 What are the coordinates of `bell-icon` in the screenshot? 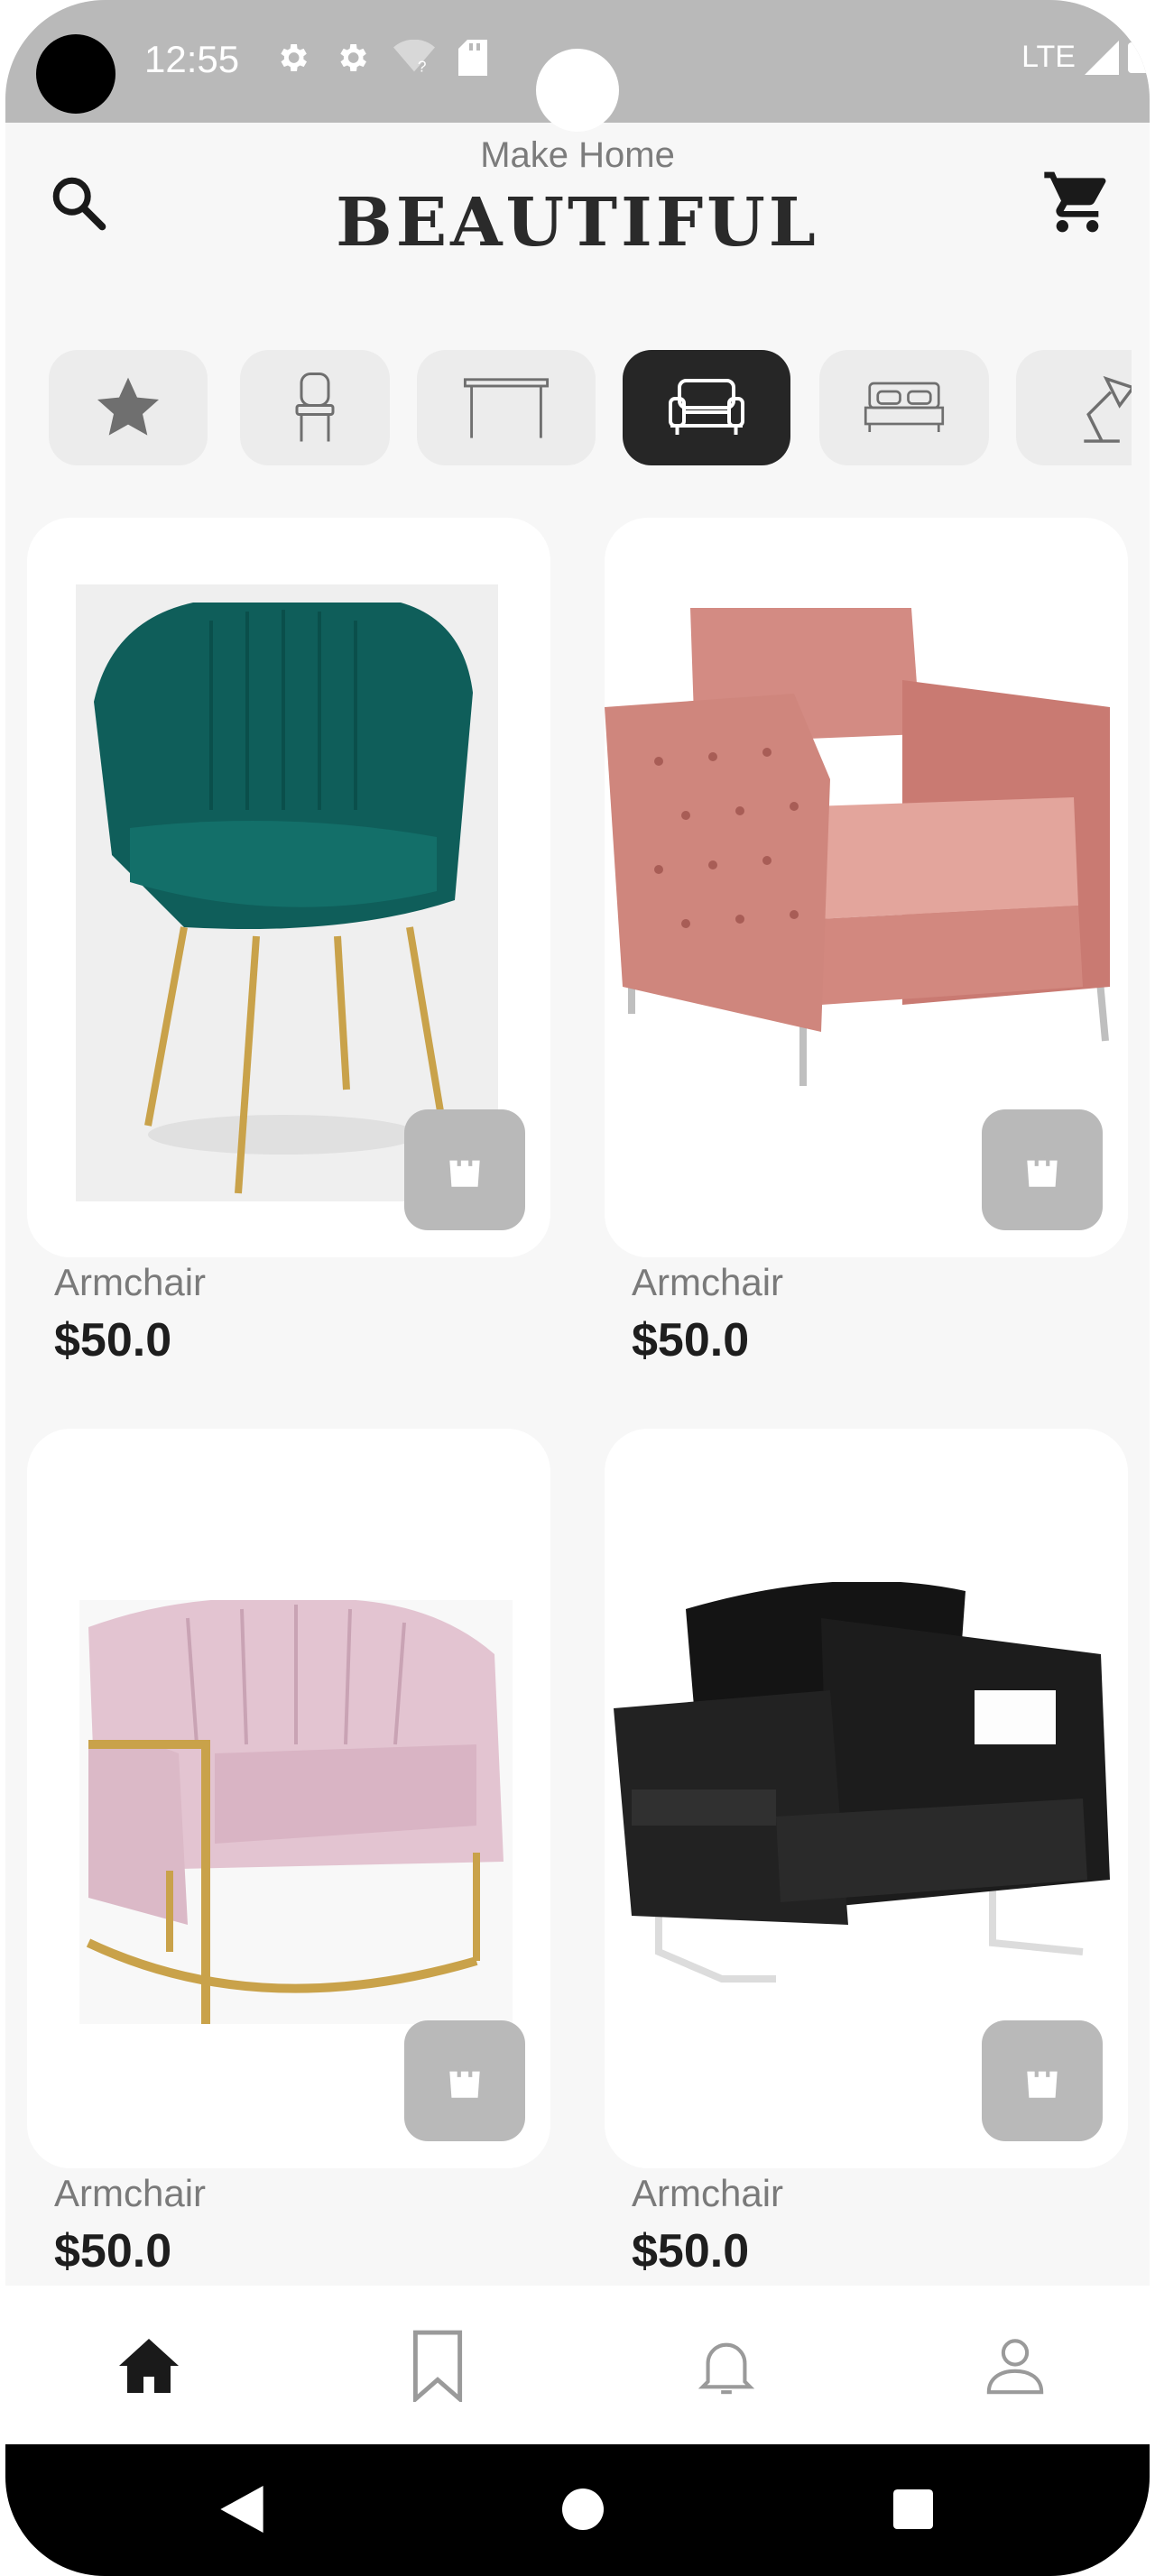 It's located at (726, 2368).